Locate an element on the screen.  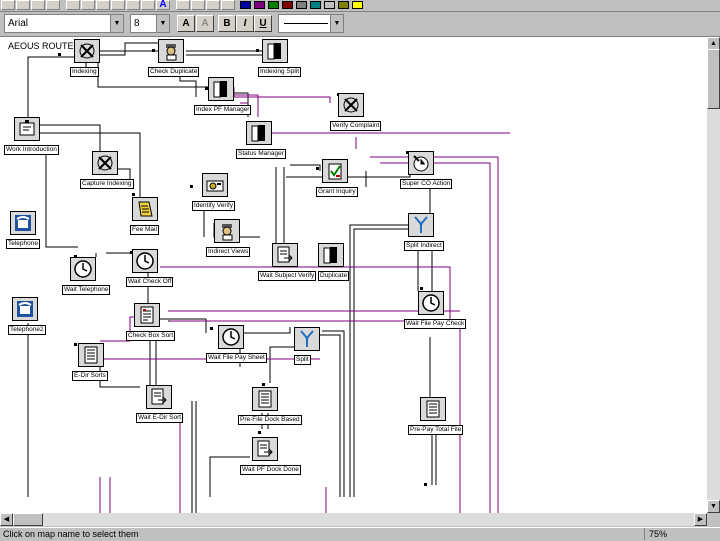
font-grow-button: A is located at coordinates (186, 23).